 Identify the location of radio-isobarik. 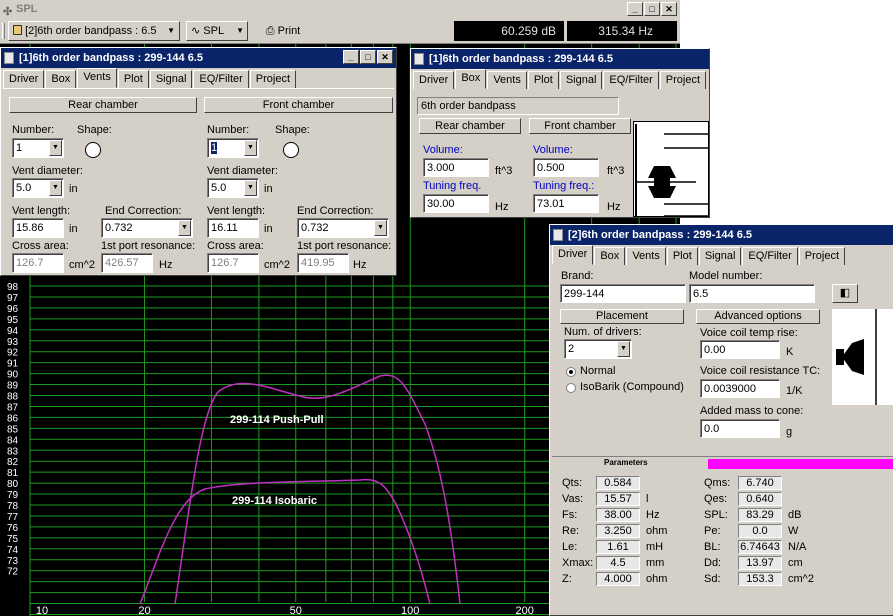
(571, 388).